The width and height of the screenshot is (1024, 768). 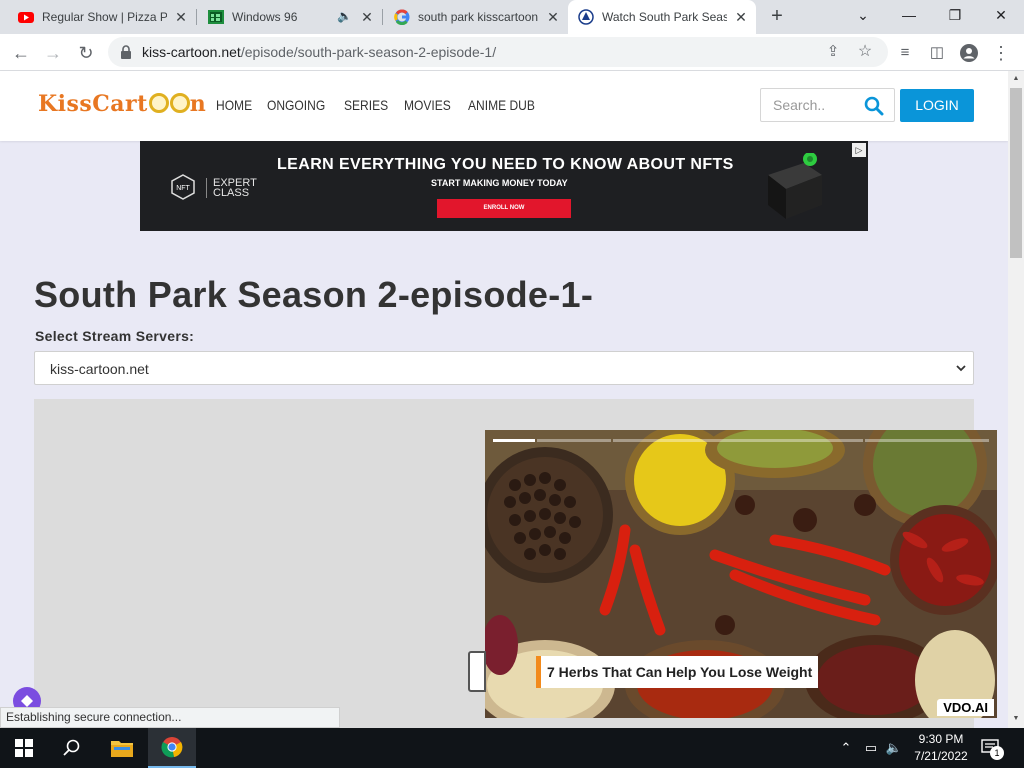 I want to click on server-select-value: kiss-cartoon.net, so click(x=99, y=369).